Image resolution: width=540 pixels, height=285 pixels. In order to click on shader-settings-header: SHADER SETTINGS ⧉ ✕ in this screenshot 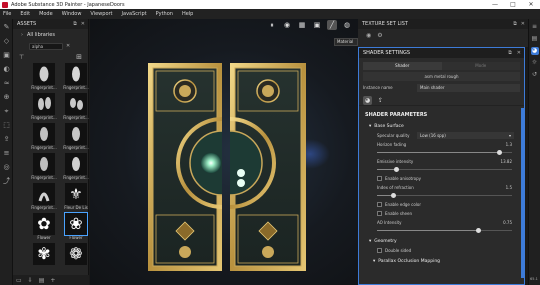, I will do `click(441, 53)`.